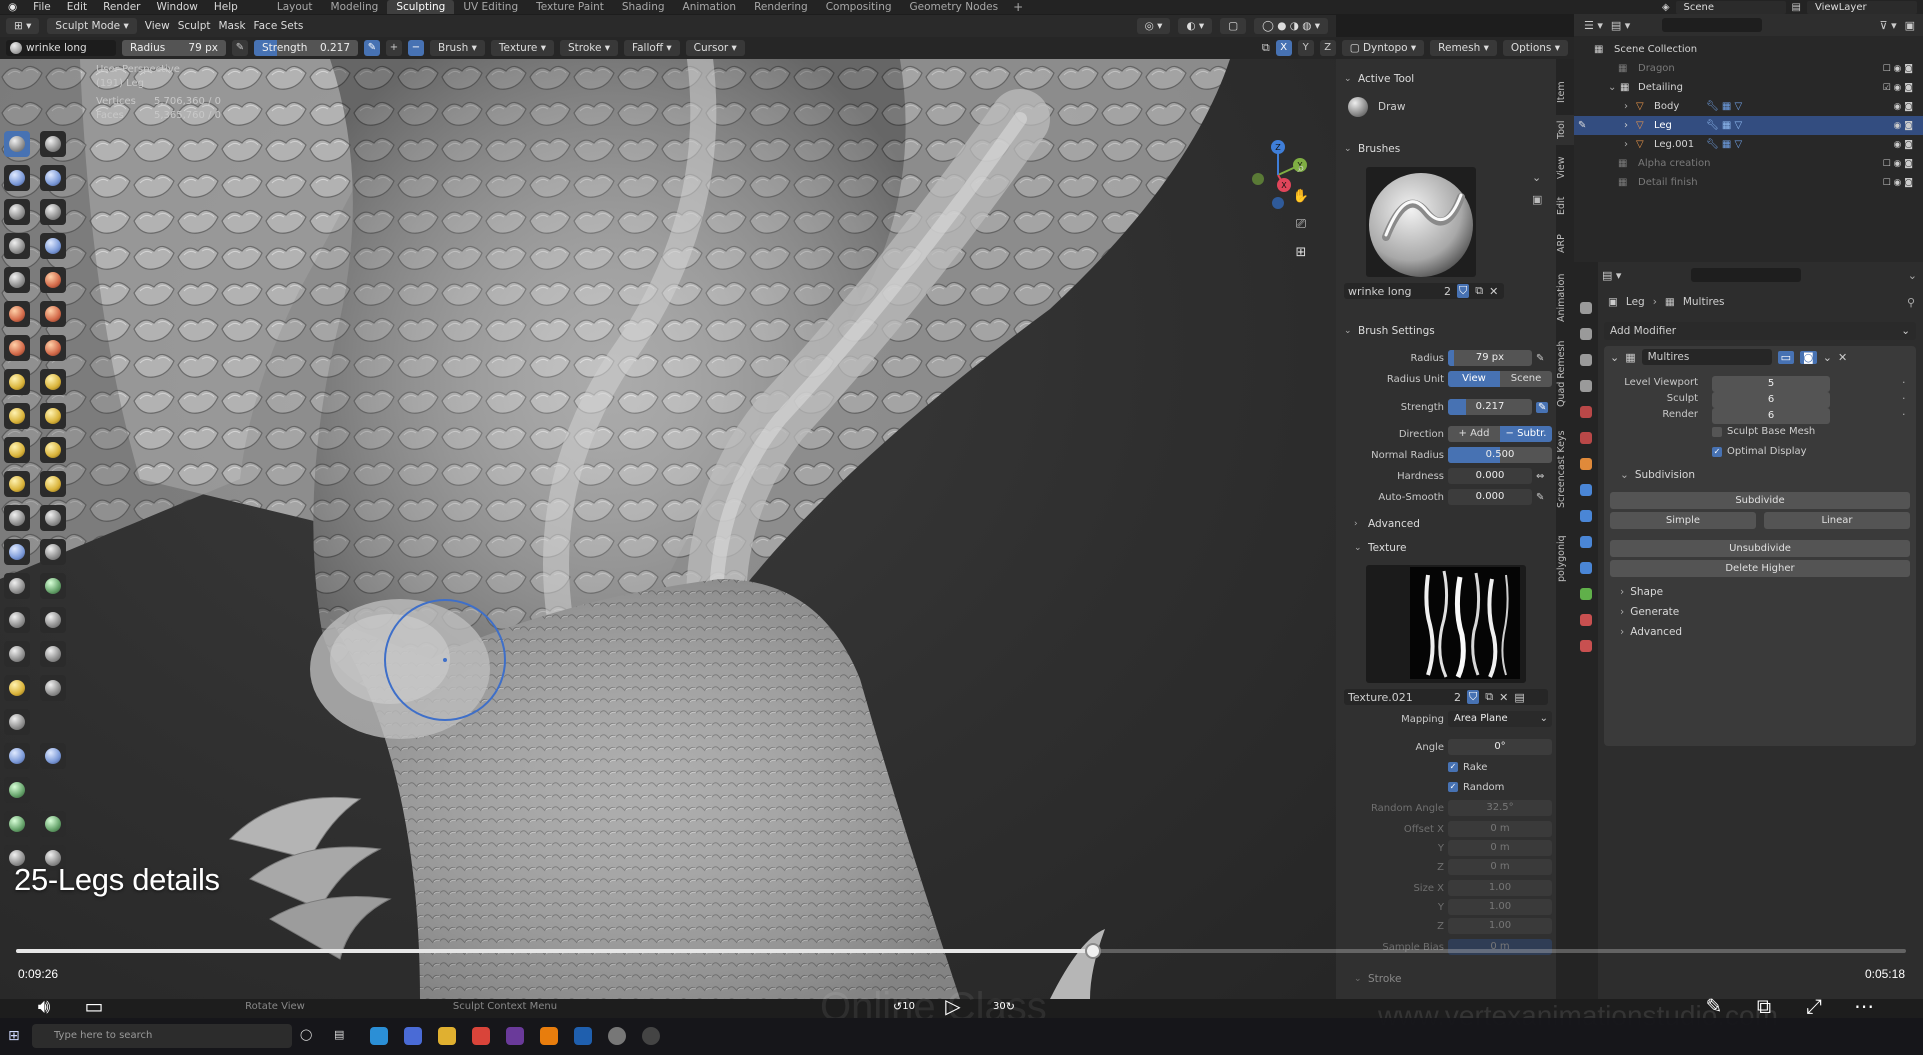 The width and height of the screenshot is (1923, 1055). I want to click on filter-icon: ⊽ ▾, so click(1888, 25).